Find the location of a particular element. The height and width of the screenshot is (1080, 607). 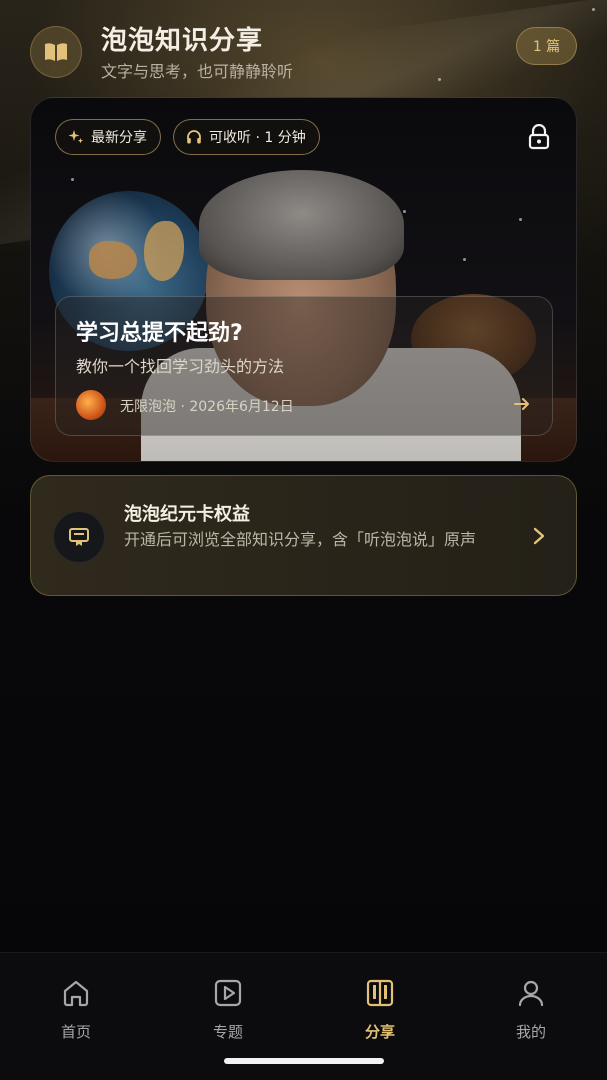

membership-benefits-card: 泡泡纪元卡权益 开通后可浏览全部知识分享，含「听泡泡说」原声 is located at coordinates (303, 535).